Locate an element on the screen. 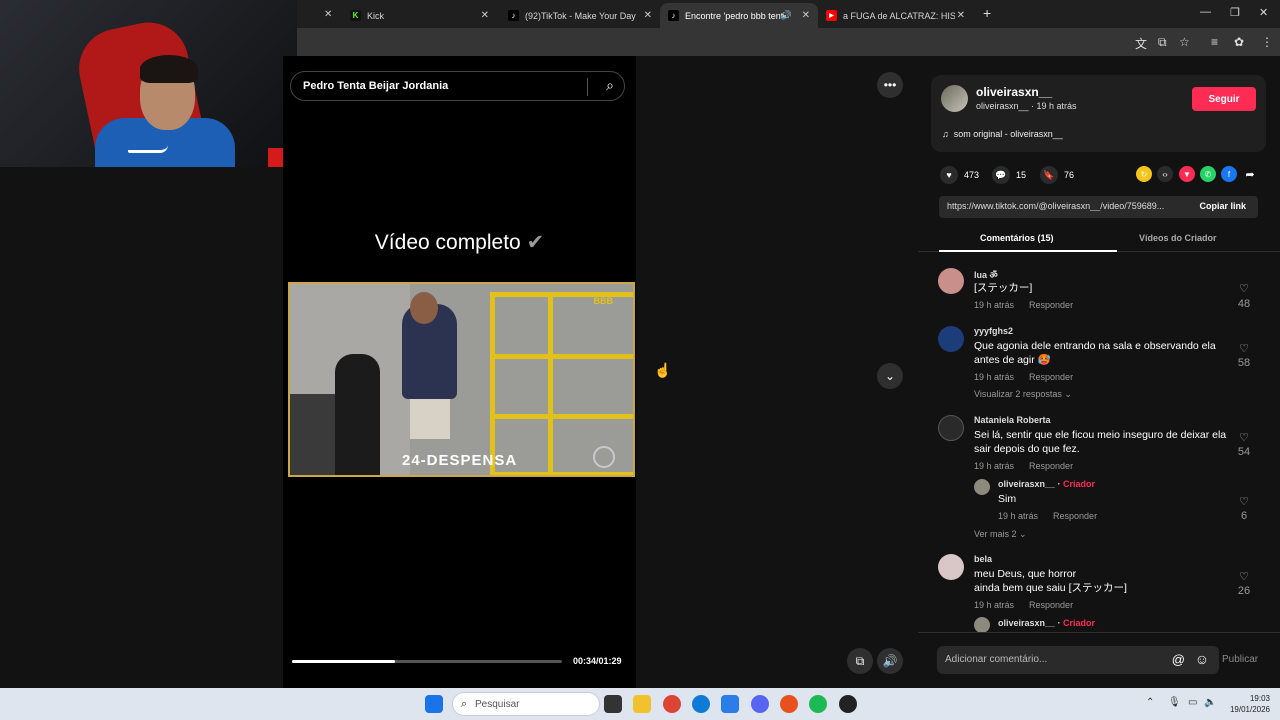 The width and height of the screenshot is (1280, 720). speaker-icon: 🔊 is located at coordinates (786, 15).